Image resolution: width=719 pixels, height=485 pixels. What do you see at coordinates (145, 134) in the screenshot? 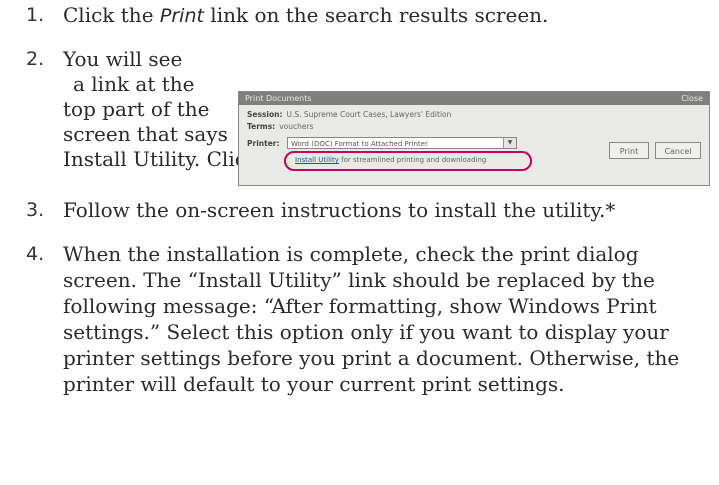
I see `step-2-line-4: screen that says` at bounding box center [145, 134].